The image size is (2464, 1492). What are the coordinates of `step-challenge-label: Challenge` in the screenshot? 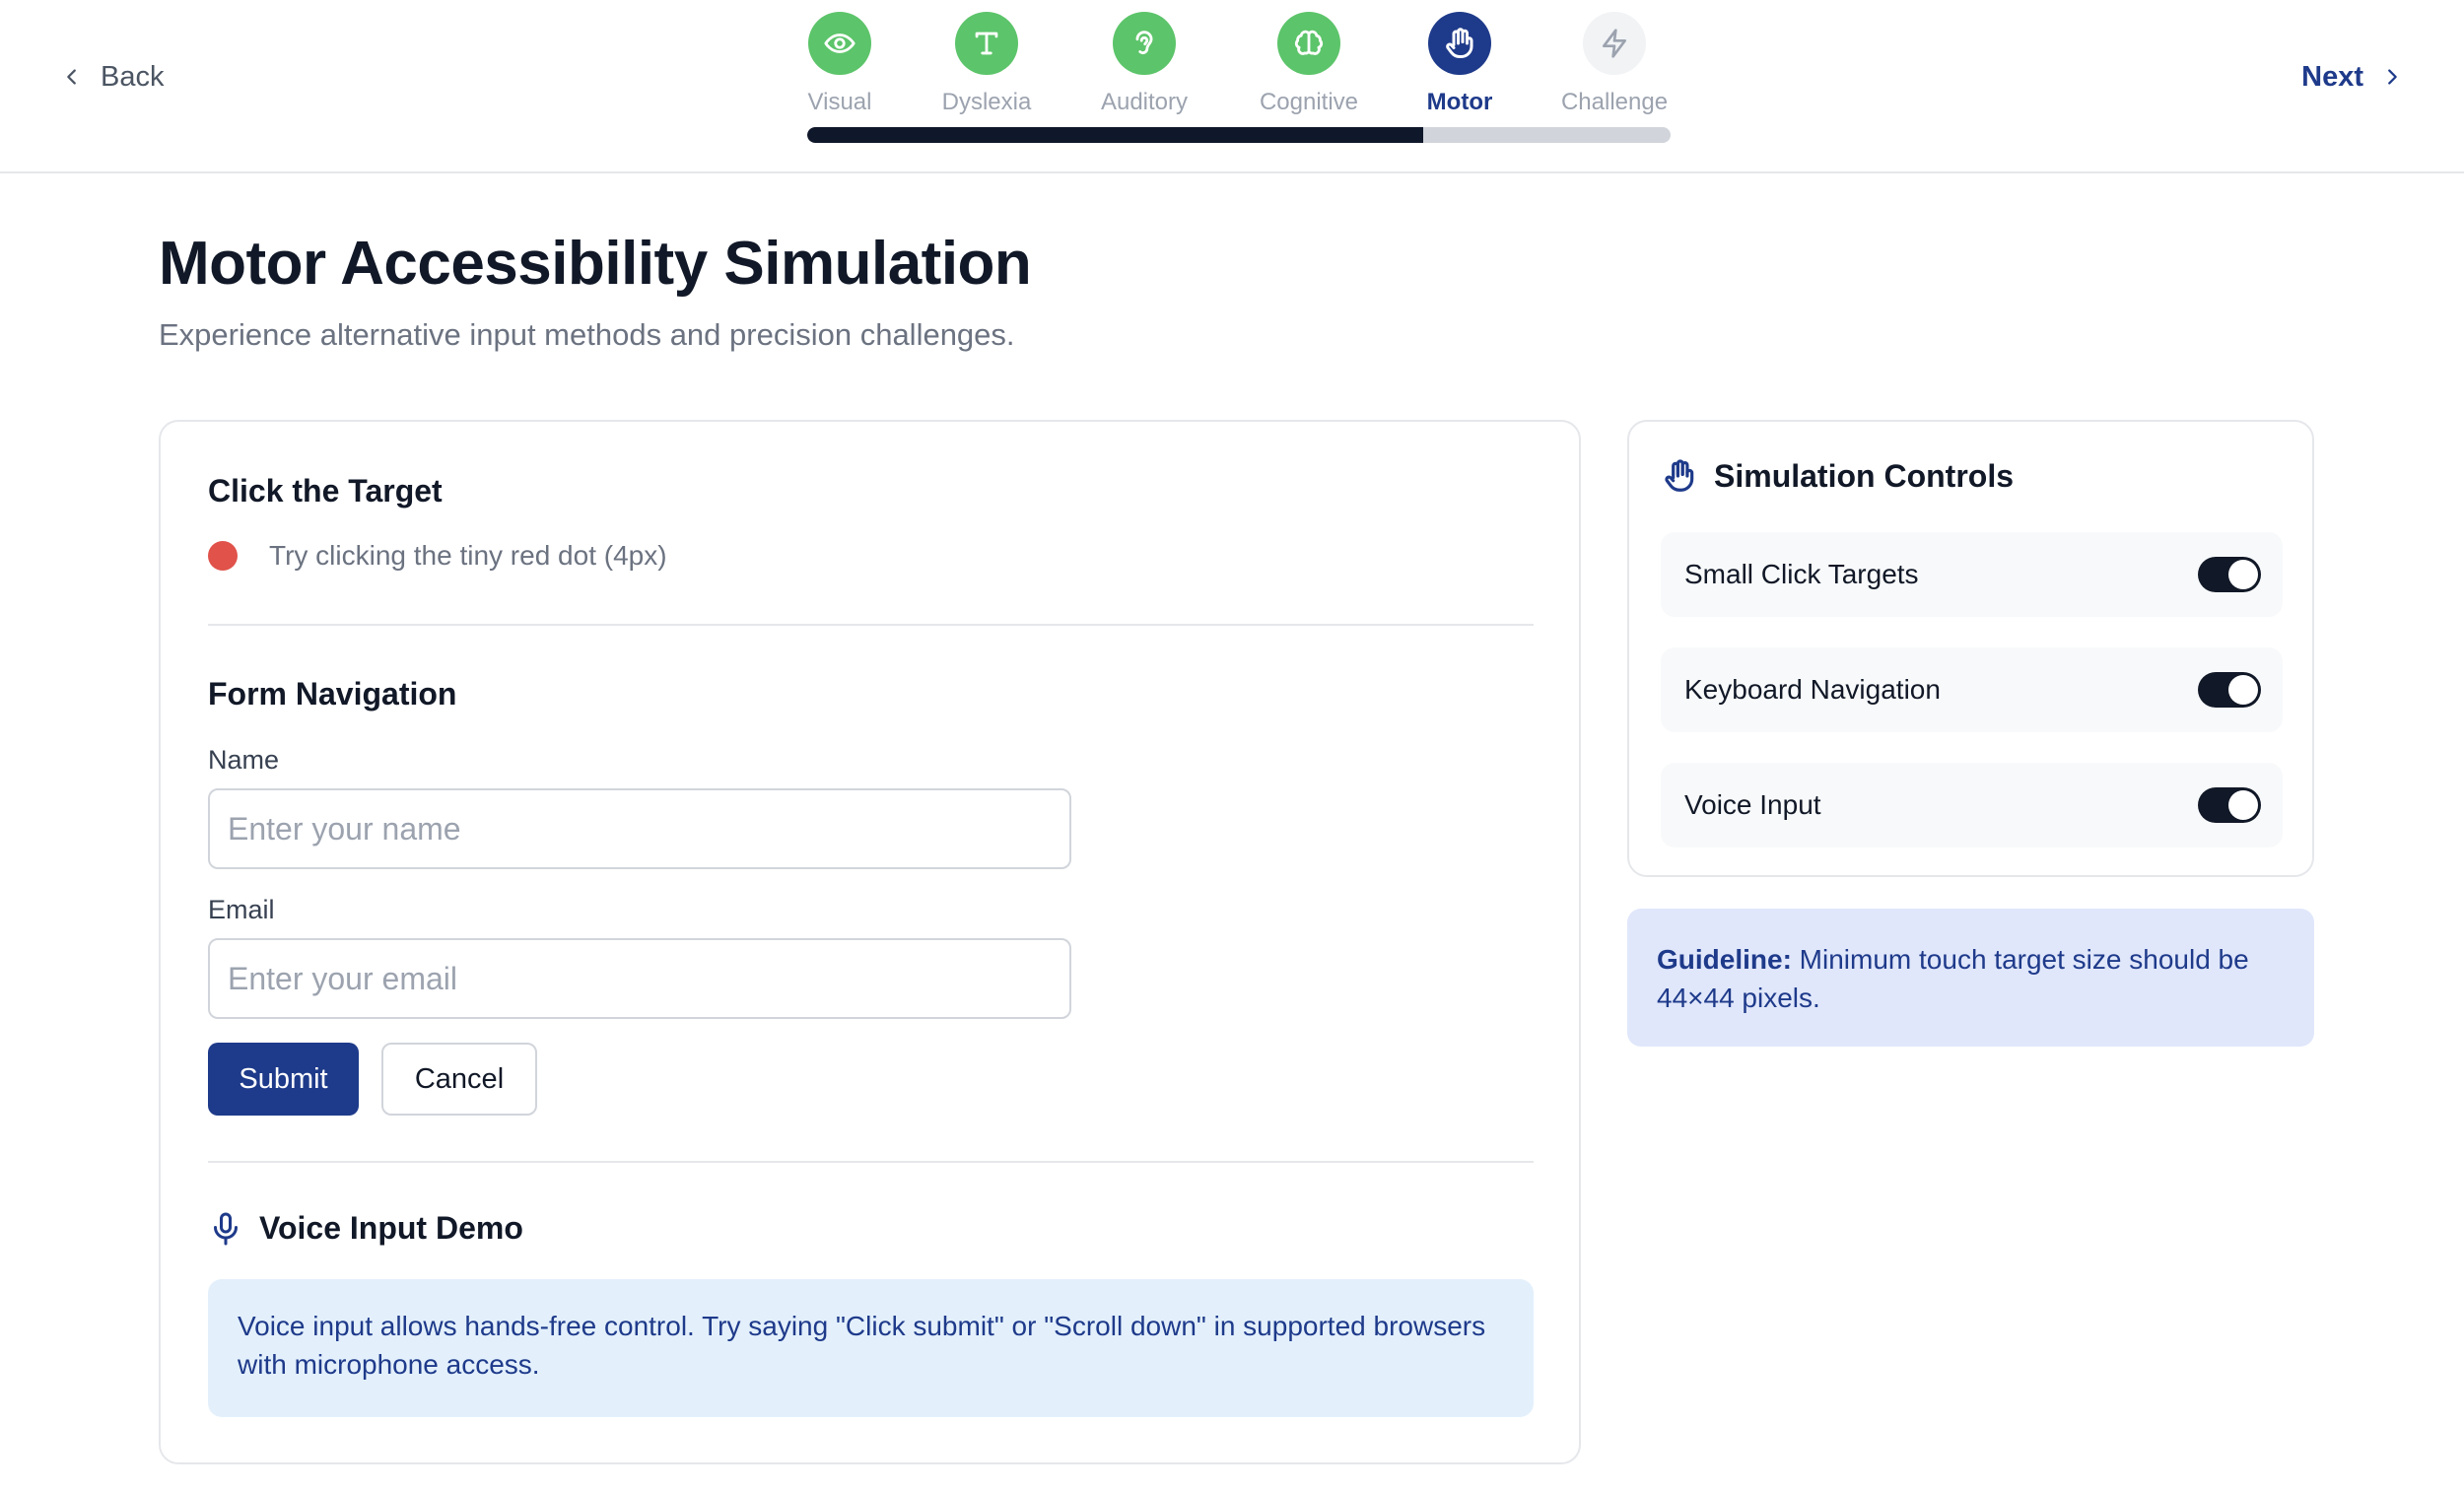 It's located at (1614, 102).